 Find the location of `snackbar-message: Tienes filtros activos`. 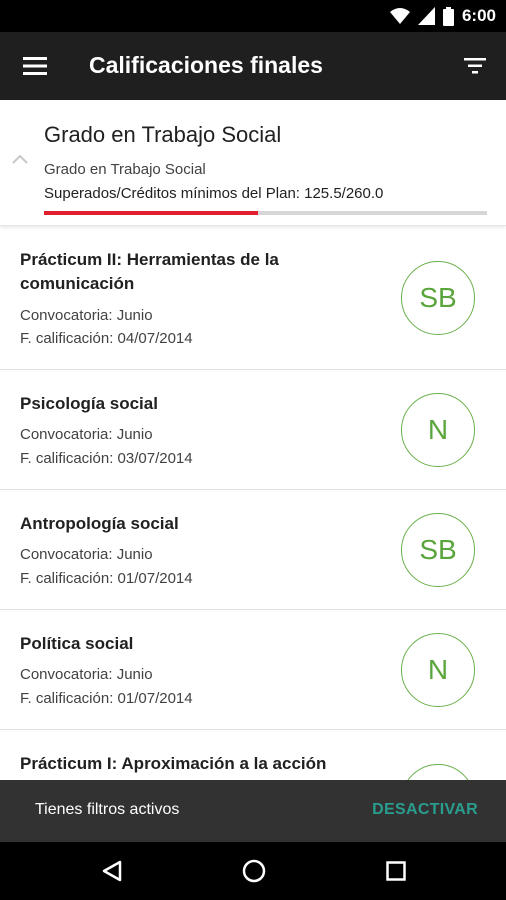

snackbar-message: Tienes filtros activos is located at coordinates (107, 809).